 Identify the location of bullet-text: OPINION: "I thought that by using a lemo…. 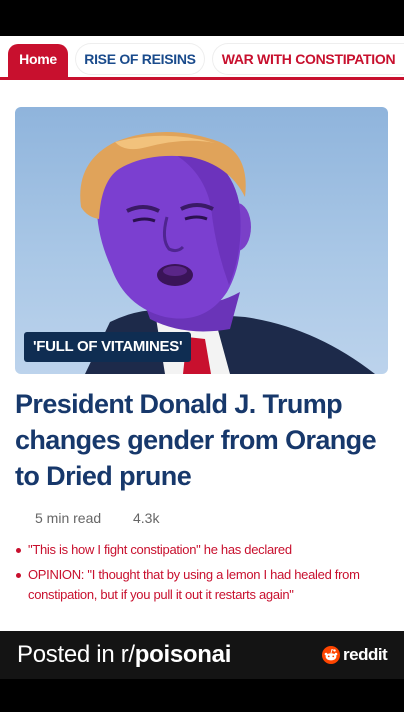
(194, 584).